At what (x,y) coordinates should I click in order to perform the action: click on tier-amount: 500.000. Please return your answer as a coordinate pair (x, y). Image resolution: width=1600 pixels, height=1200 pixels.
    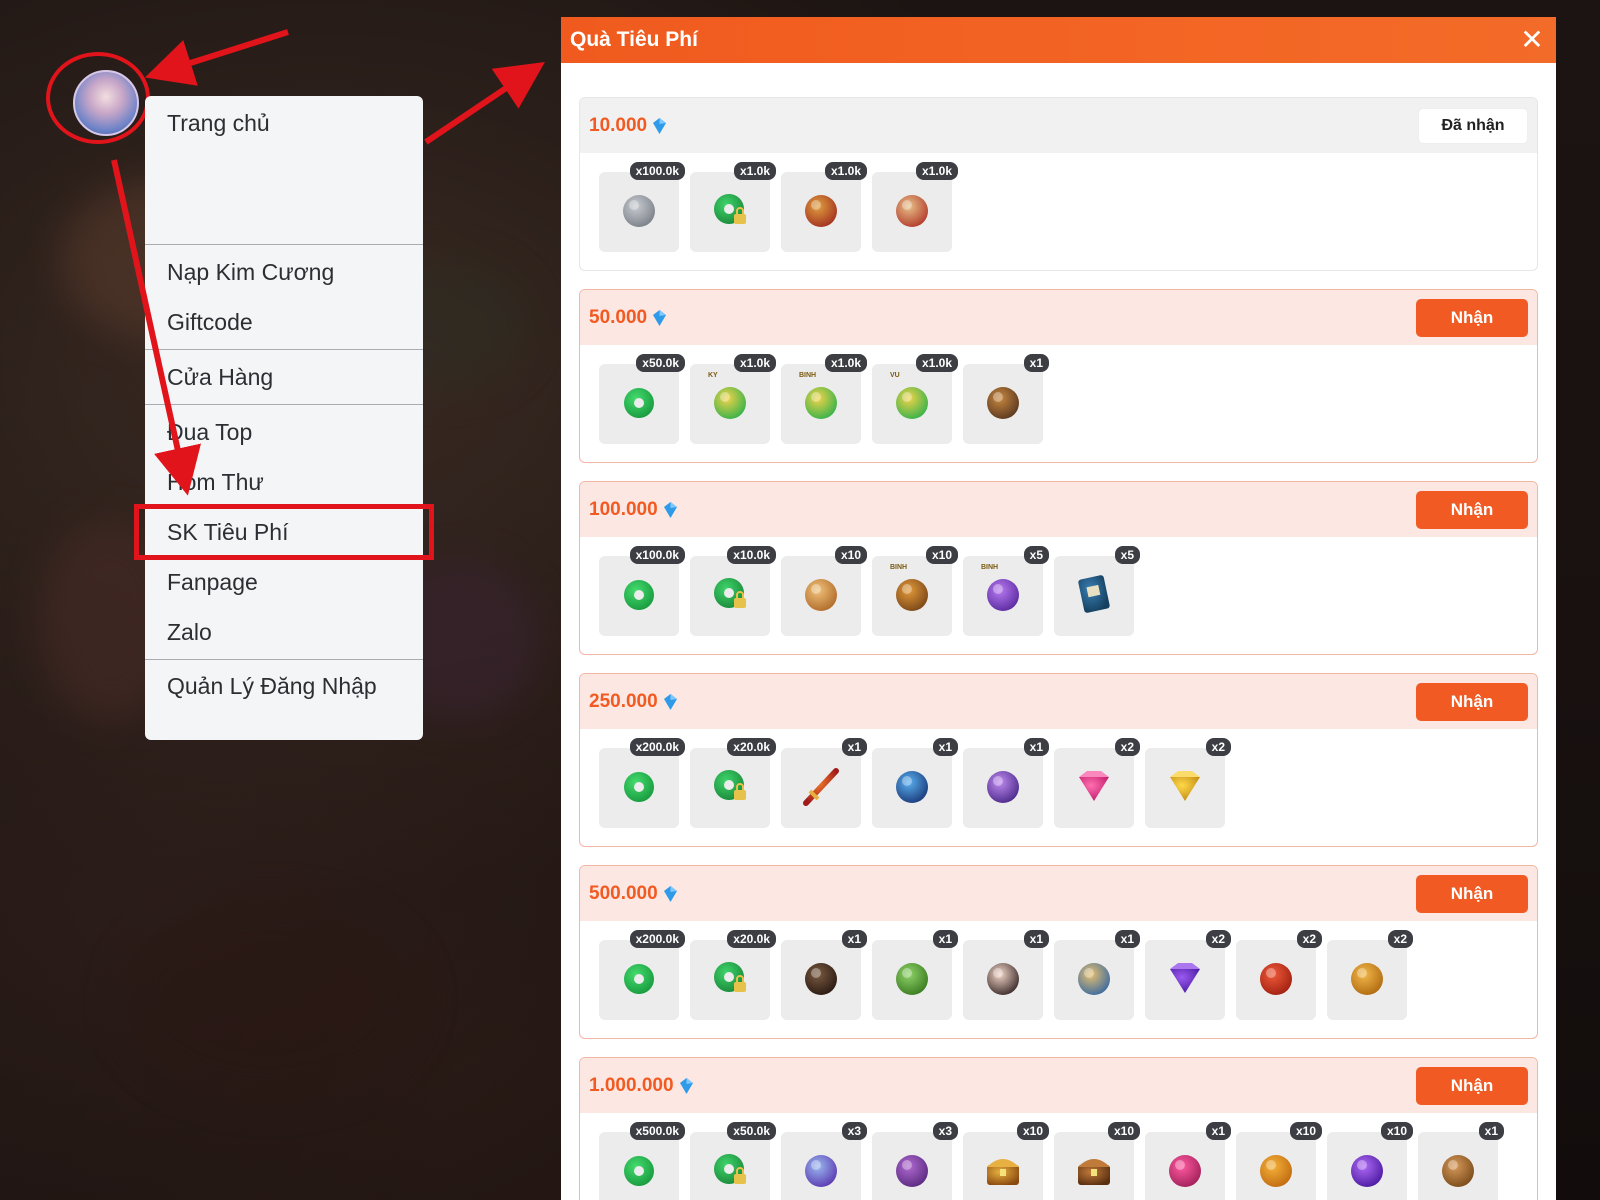
    Looking at the image, I should click on (633, 894).